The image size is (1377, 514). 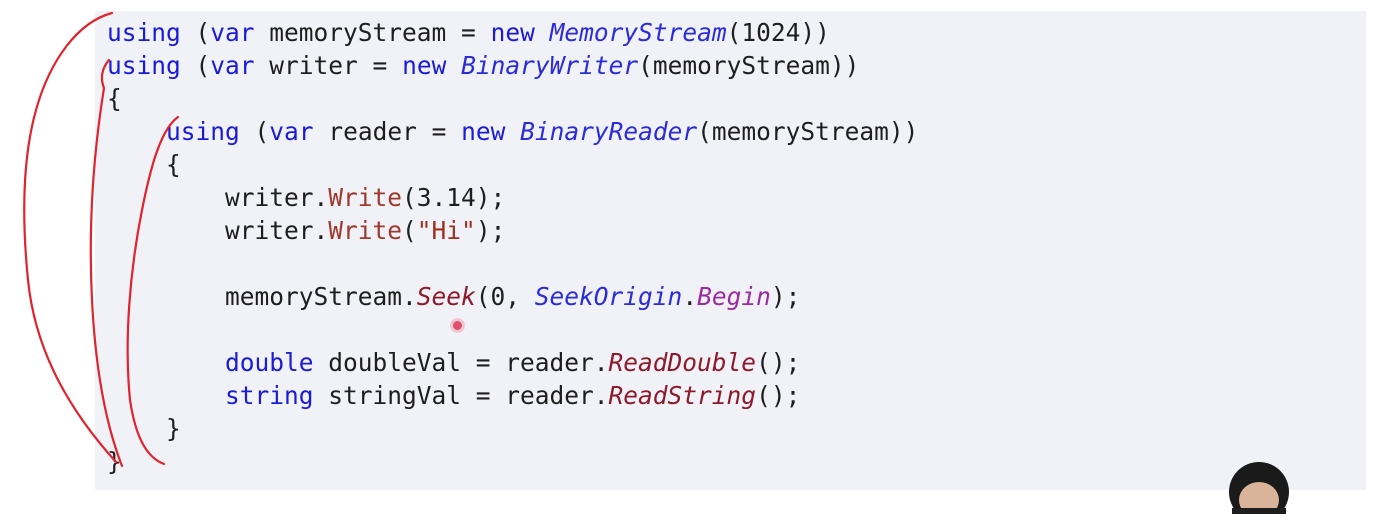 What do you see at coordinates (454, 197) in the screenshot?
I see `code-token: (3.14);` at bounding box center [454, 197].